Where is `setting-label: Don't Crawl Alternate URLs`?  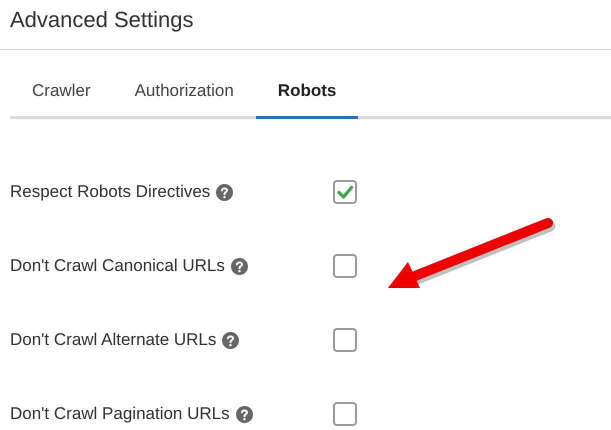 setting-label: Don't Crawl Alternate URLs is located at coordinates (113, 340).